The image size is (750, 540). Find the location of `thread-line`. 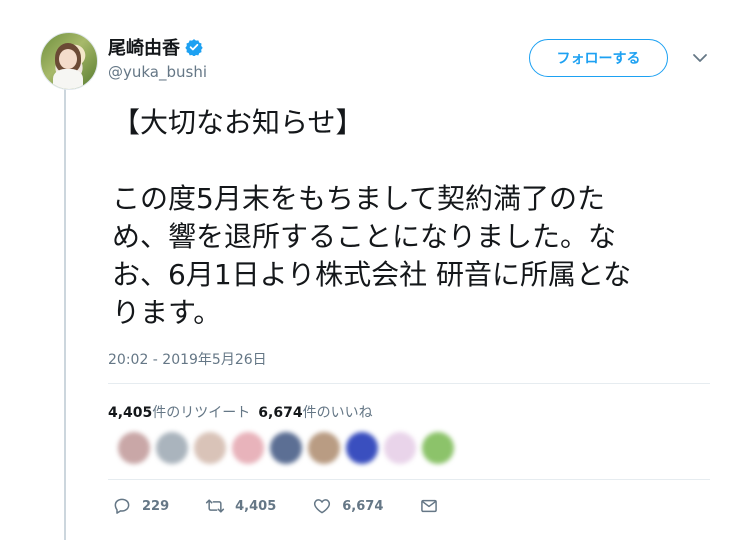

thread-line is located at coordinates (65, 314).